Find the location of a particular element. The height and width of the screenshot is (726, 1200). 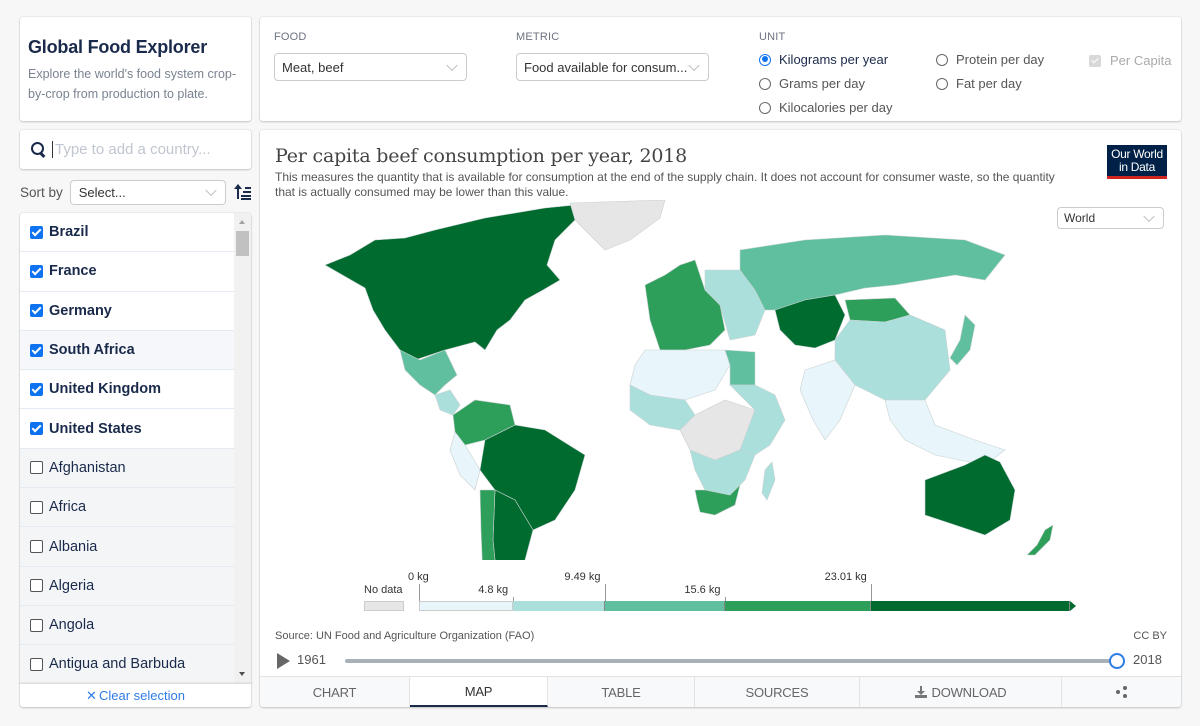

unit-option: Protein per day is located at coordinates (990, 59).